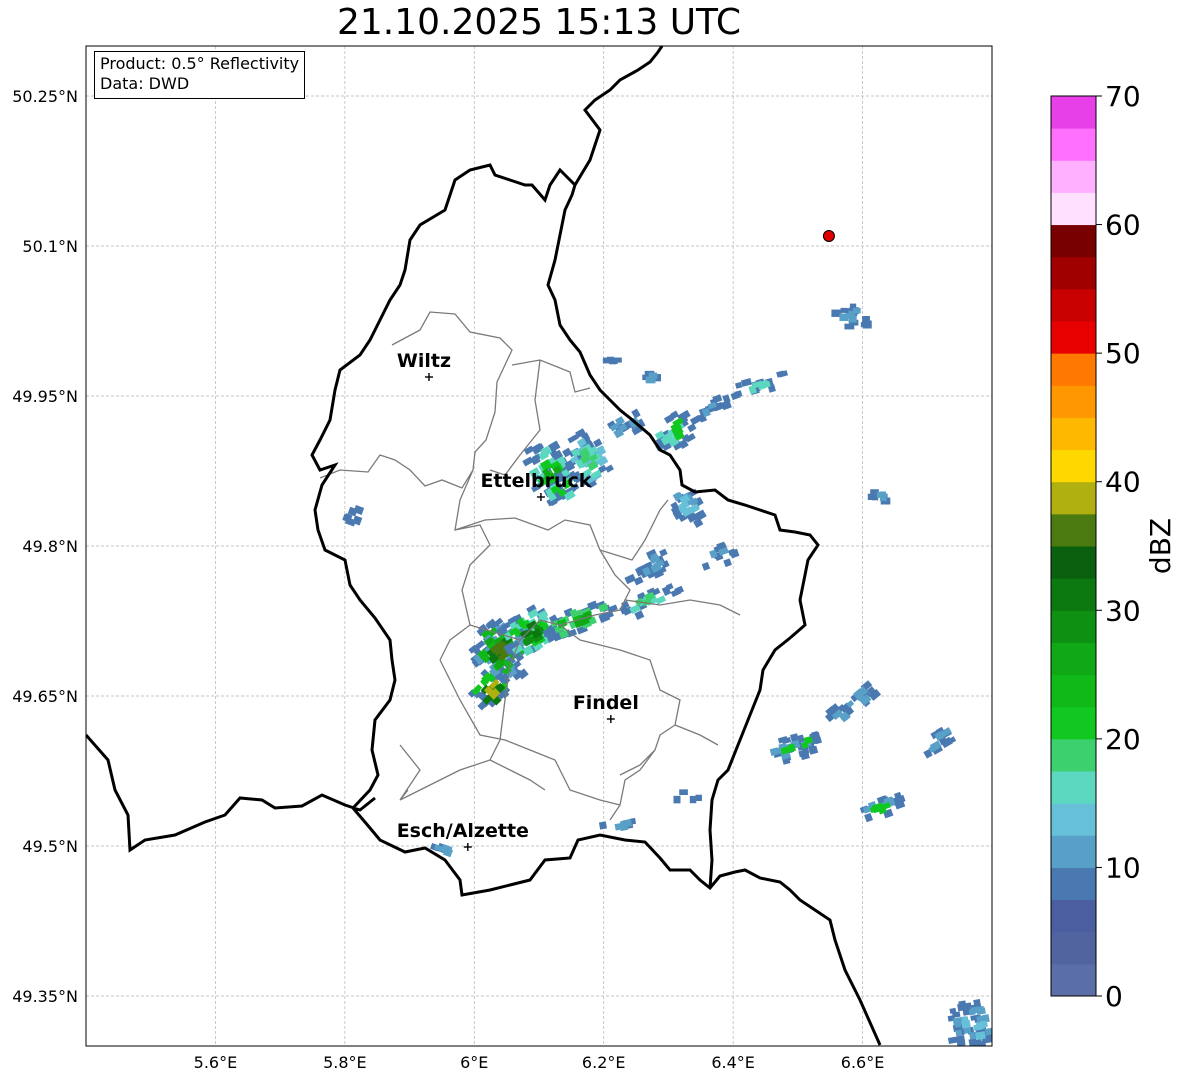  What do you see at coordinates (1123, 739) in the screenshot?
I see `colorbar-tick-label: 20` at bounding box center [1123, 739].